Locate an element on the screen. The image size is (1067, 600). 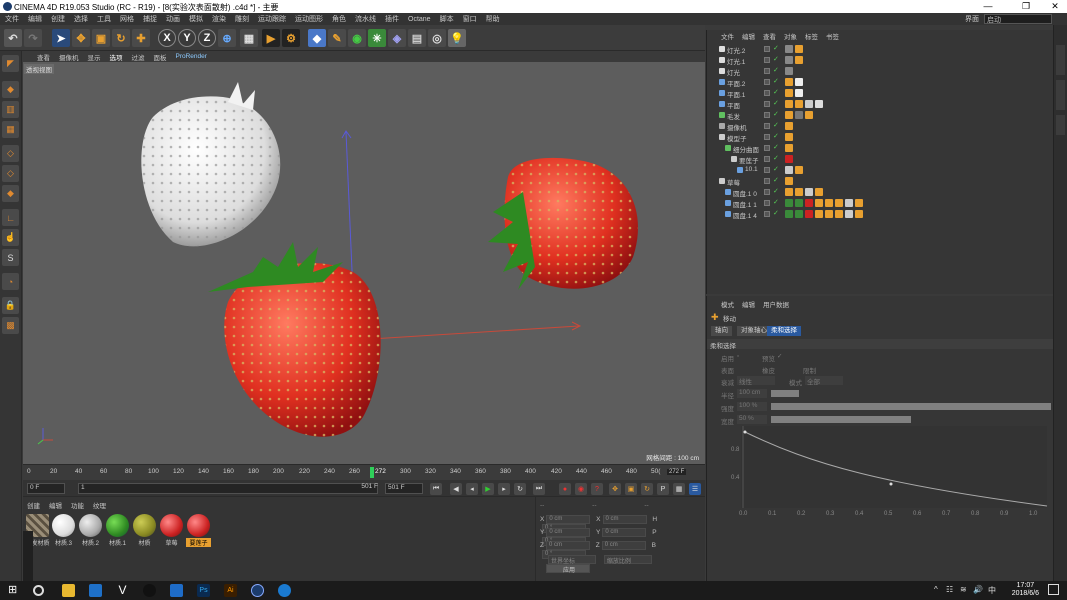
volume-icon: 🔊 is located at coordinates (978, 589).